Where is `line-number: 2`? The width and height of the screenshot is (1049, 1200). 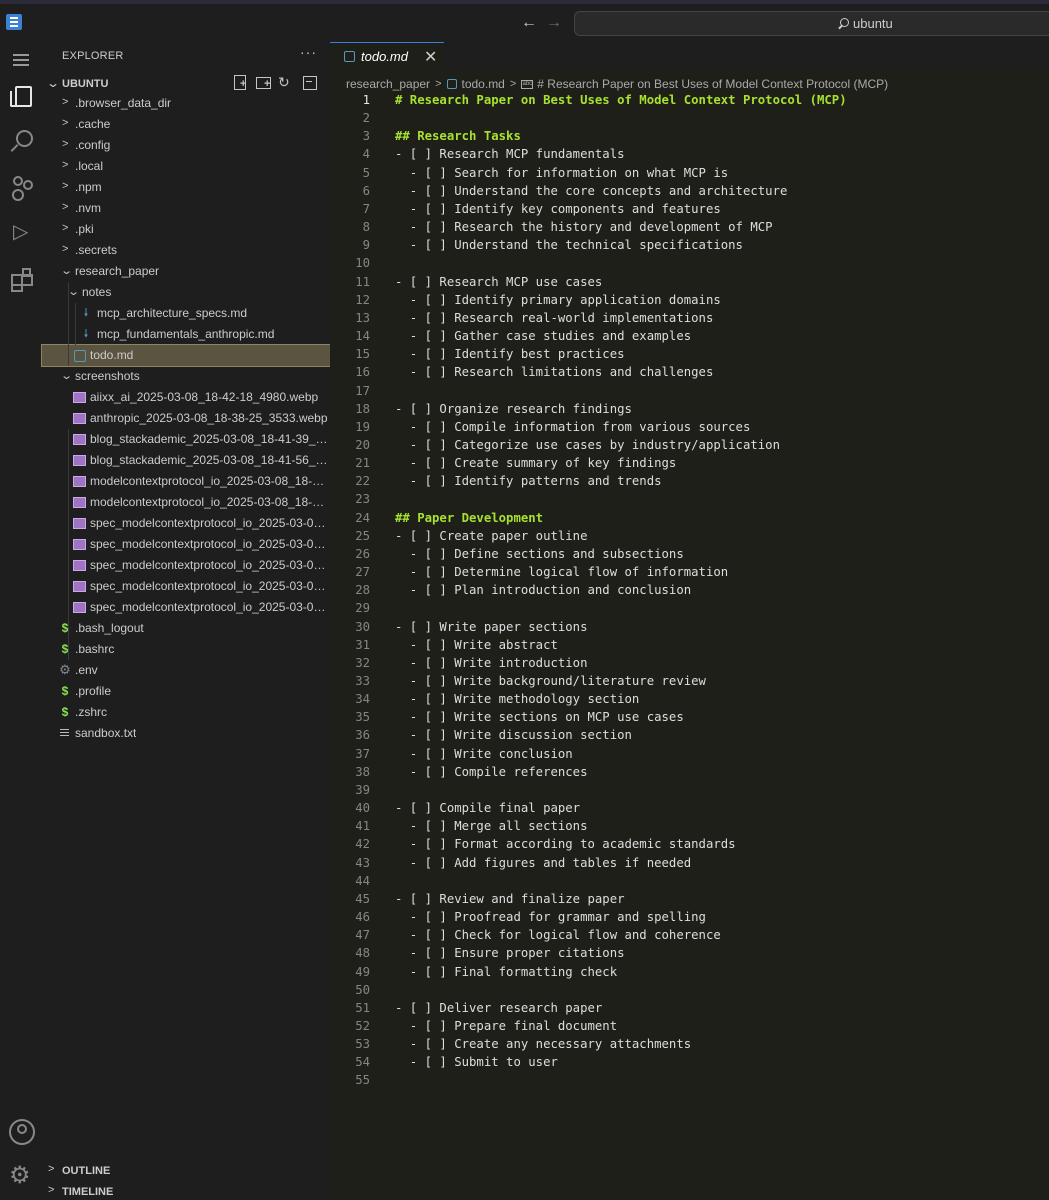
line-number: 2 is located at coordinates (366, 118).